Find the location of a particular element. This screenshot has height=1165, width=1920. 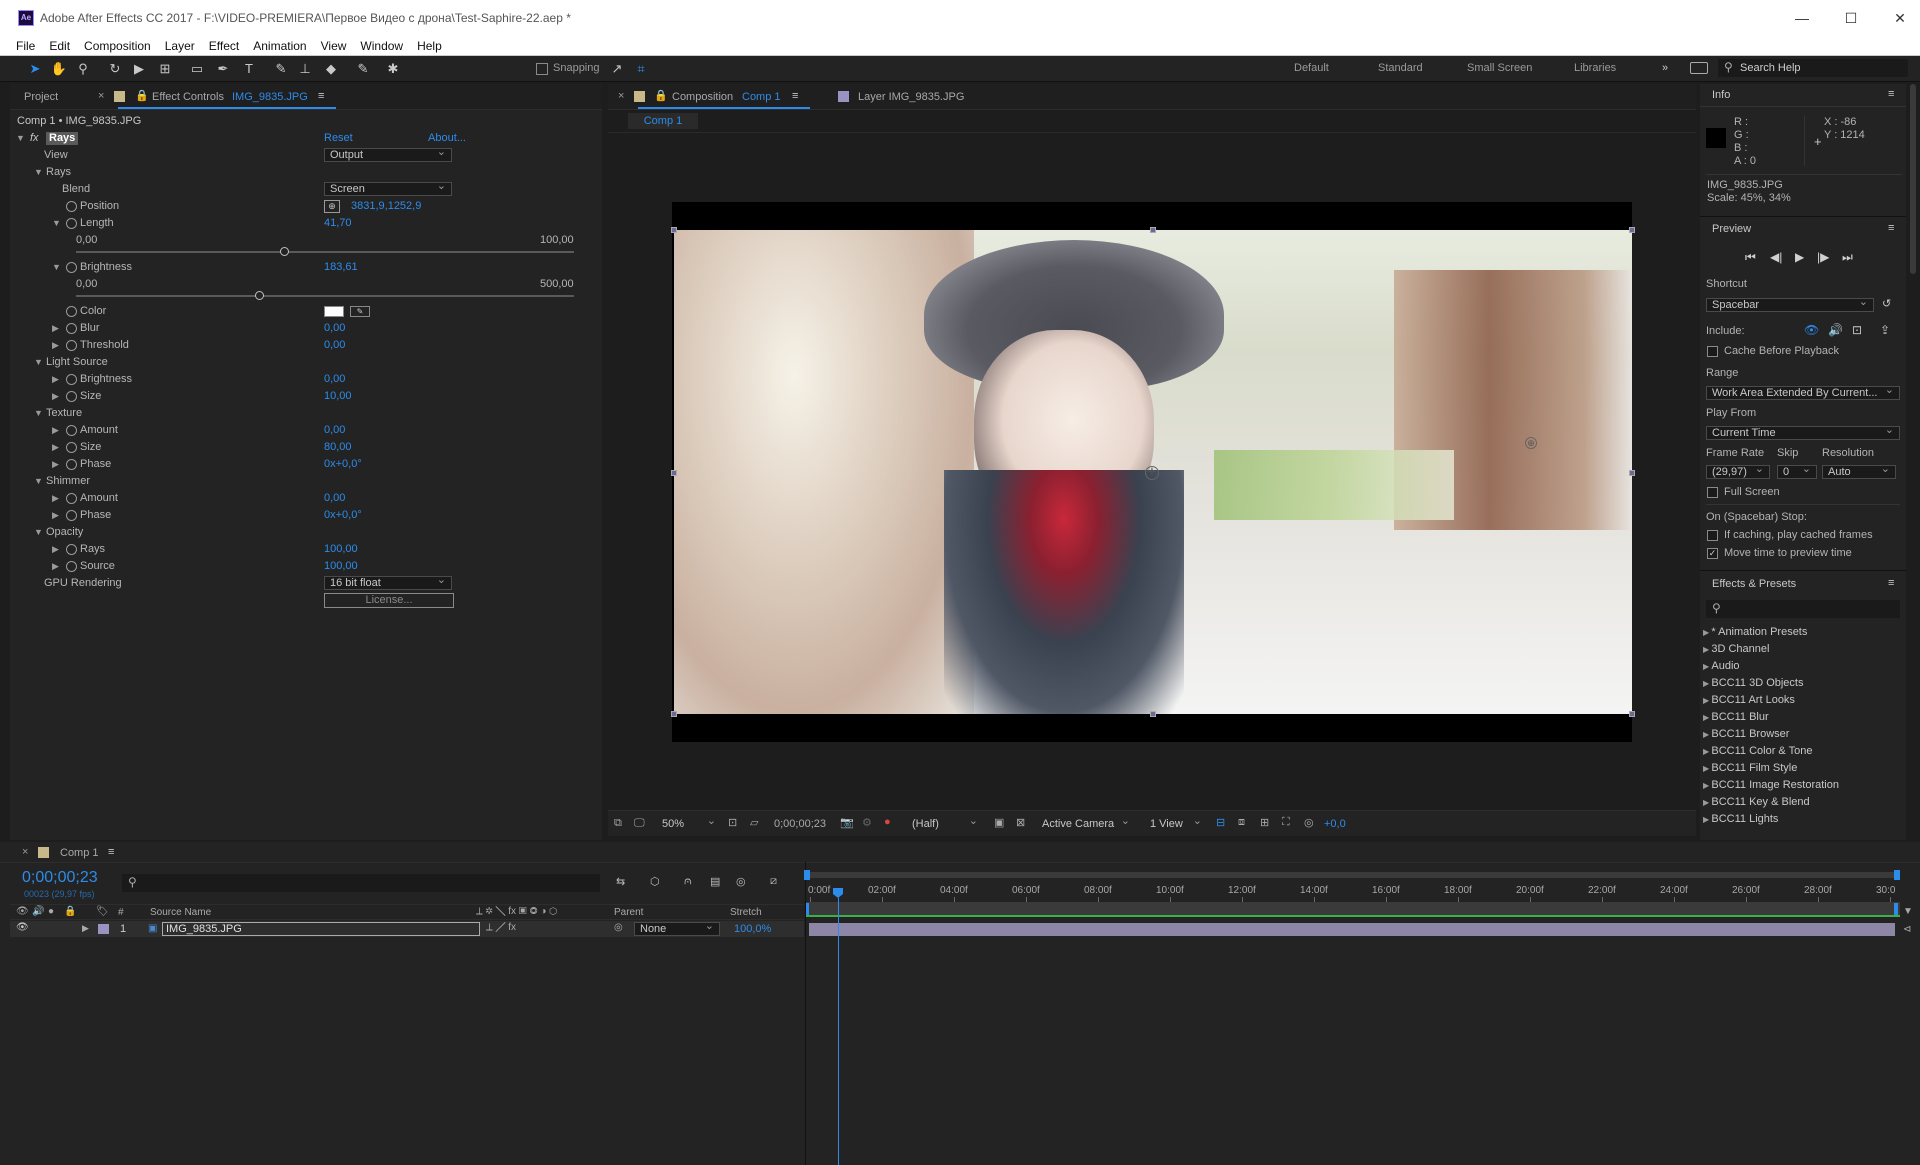

menu-composition: Composition is located at coordinates (117, 46).